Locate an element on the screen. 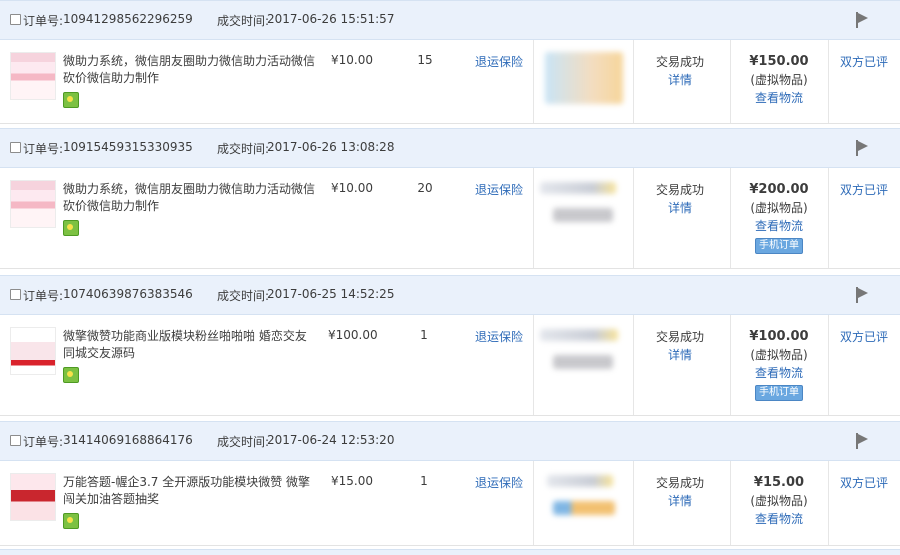 The image size is (900, 555). next-order-header-edge is located at coordinates (450, 552).